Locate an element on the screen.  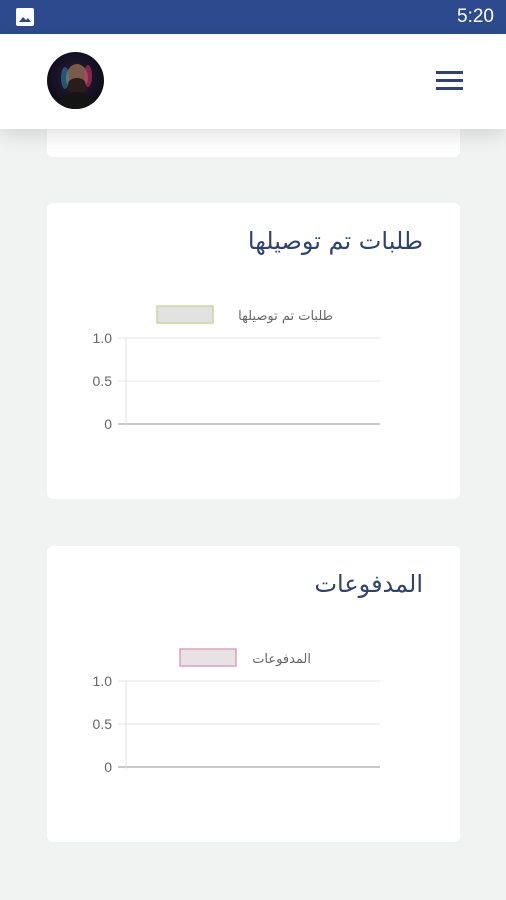
payments-chart: المدفوعات 1.0 0.5 0 is located at coordinates (236, 711).